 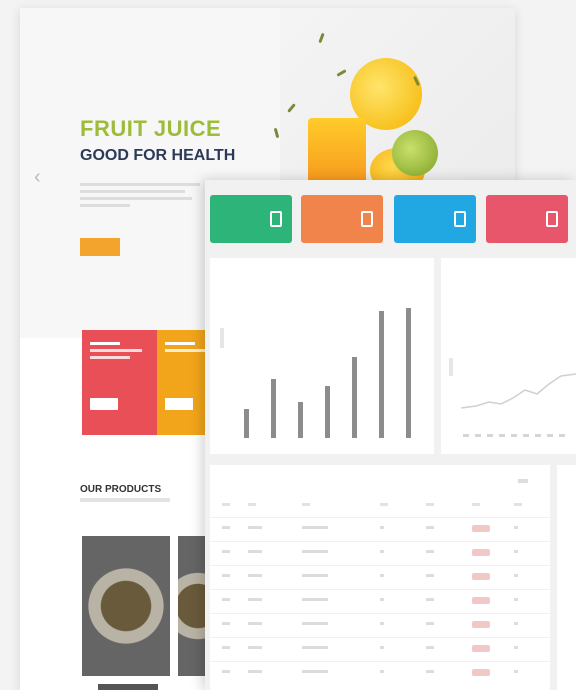 I want to click on food-image, so click(x=126, y=606).